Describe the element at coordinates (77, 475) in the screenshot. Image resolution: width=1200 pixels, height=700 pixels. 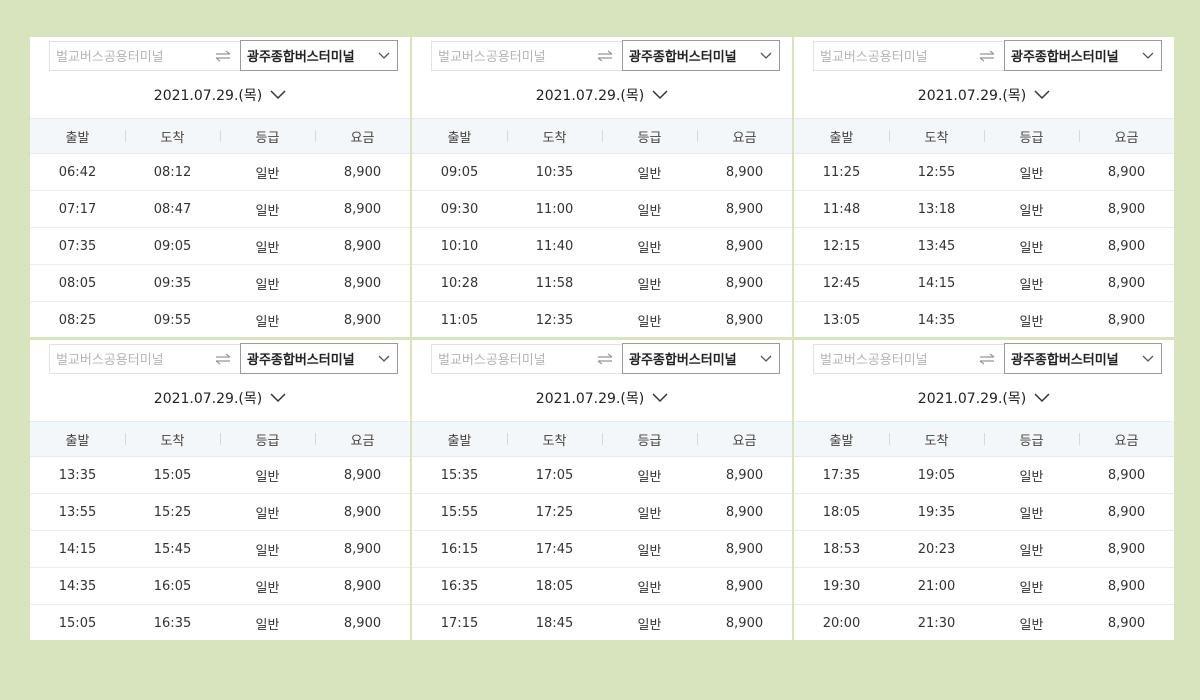
I see `departure-time: 13:35` at that location.